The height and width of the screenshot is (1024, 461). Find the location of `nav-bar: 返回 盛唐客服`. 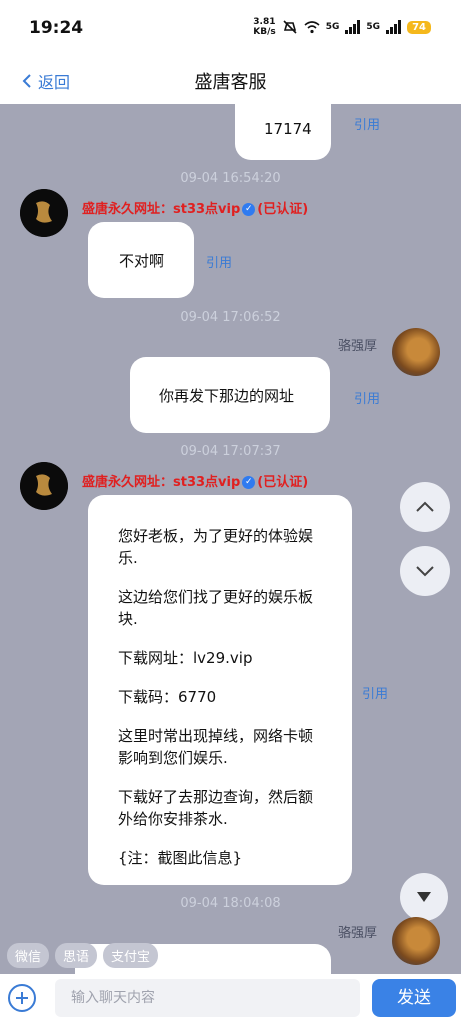

nav-bar: 返回 盛唐客服 is located at coordinates (230, 81).